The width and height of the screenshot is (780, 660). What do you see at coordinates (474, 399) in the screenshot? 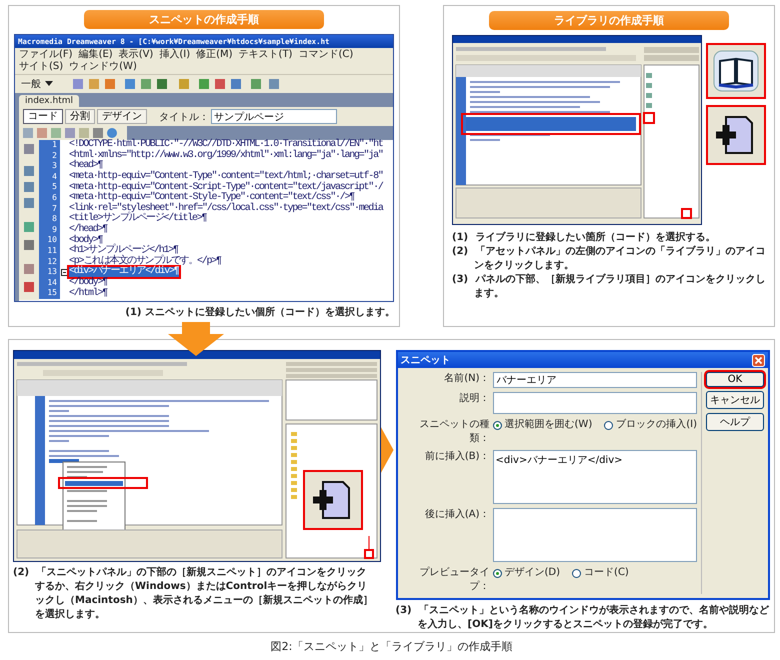
I see `field-label: 説明：` at bounding box center [474, 399].